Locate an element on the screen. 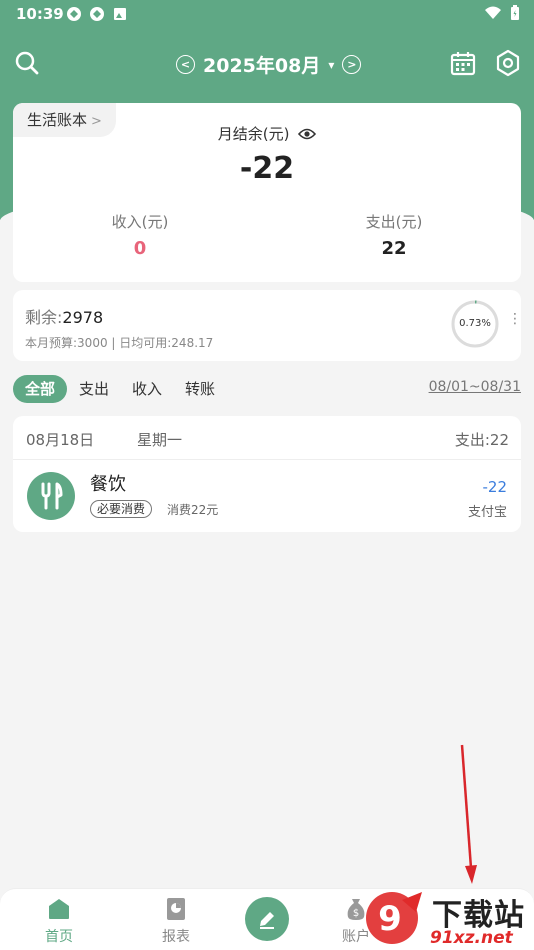 This screenshot has width=534, height=950. date-range-selector: 08/01~08/31 is located at coordinates (475, 387).